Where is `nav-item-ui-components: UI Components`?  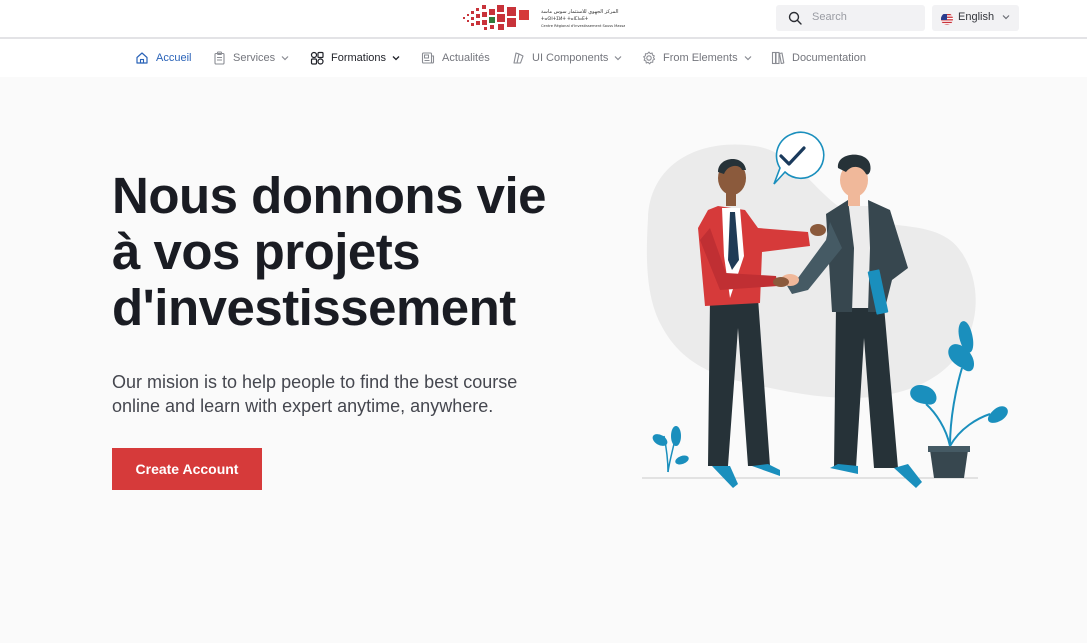 nav-item-ui-components: UI Components is located at coordinates (567, 58).